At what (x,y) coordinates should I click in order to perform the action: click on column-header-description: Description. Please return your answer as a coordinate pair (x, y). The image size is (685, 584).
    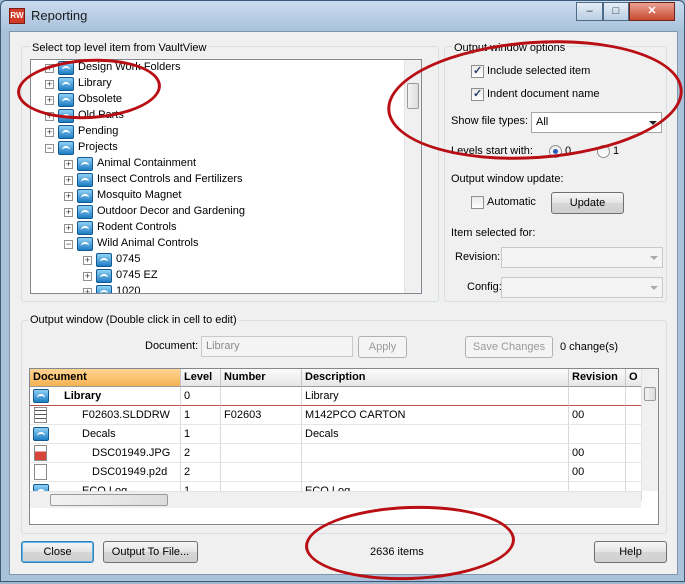
    Looking at the image, I should click on (435, 378).